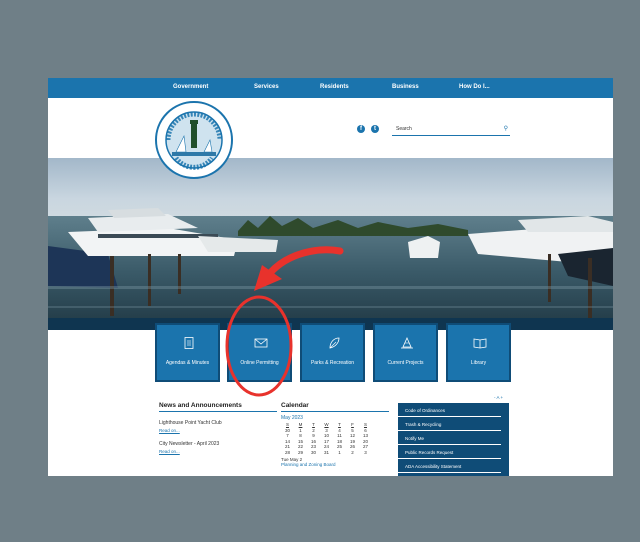  Describe the element at coordinates (187, 352) in the screenshot. I see `quicklink-agendas-minutes: Agendas & Minutes` at that location.